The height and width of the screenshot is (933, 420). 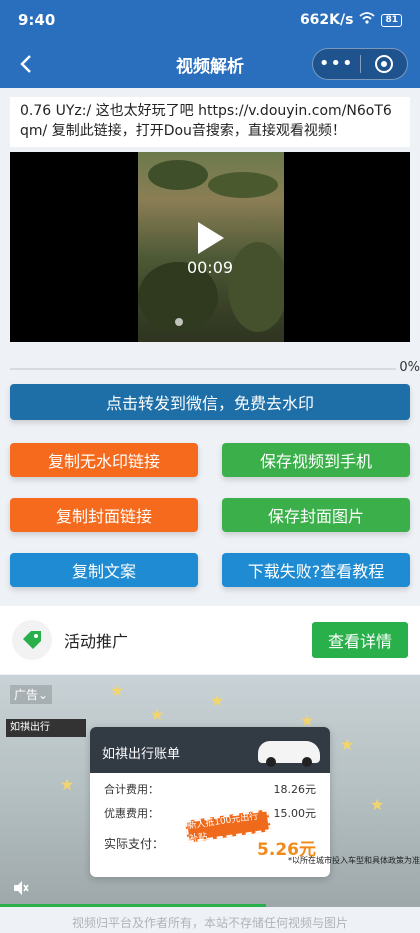 I want to click on save-video-button: 保存视频到手机, so click(x=316, y=460).